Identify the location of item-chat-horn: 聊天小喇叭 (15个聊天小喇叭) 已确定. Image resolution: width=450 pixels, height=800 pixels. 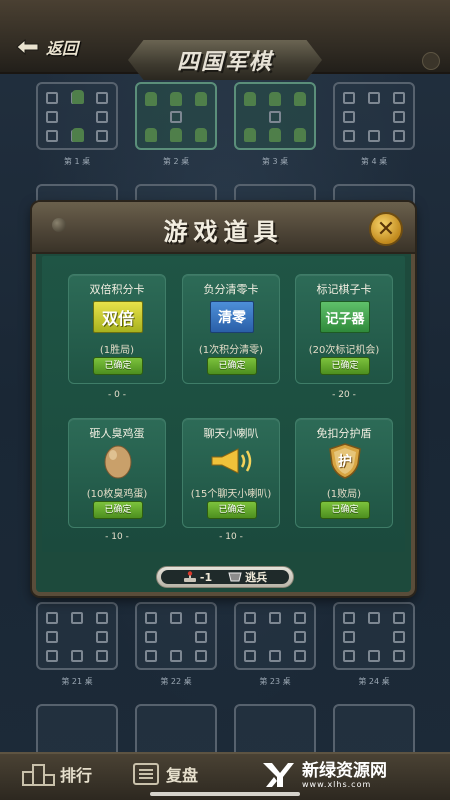
(231, 473).